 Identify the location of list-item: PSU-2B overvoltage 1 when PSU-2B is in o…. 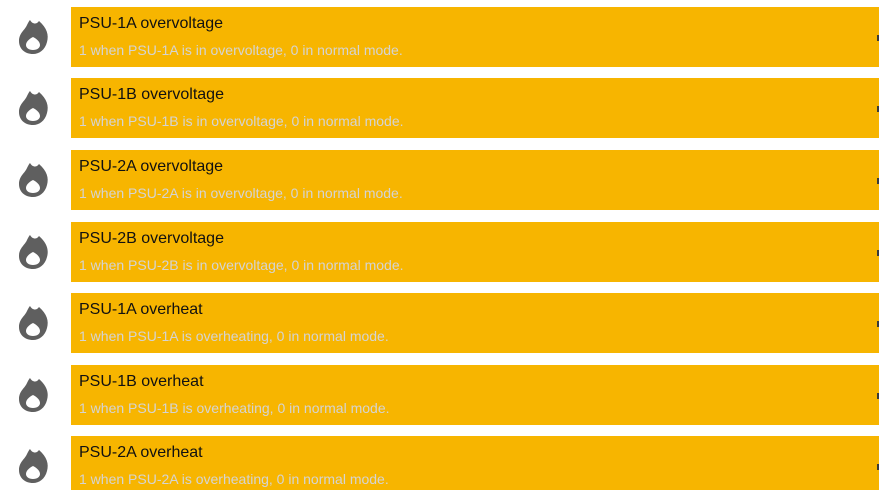
(439, 252).